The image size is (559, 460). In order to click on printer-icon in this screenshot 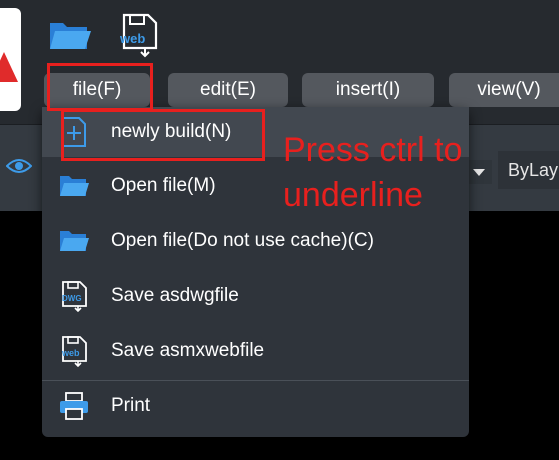, I will do `click(74, 406)`.